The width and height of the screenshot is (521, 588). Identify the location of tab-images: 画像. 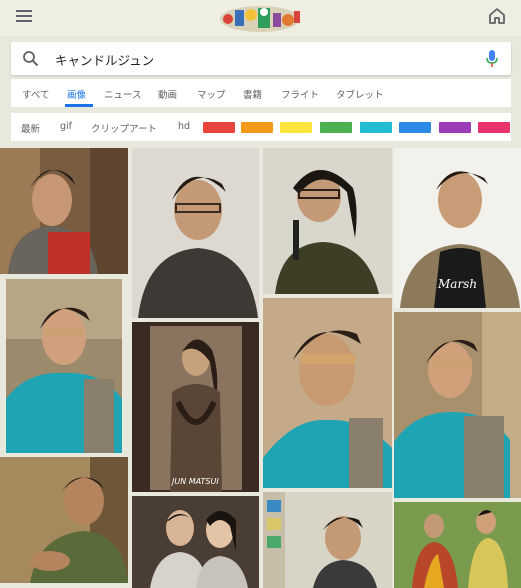
(76, 94).